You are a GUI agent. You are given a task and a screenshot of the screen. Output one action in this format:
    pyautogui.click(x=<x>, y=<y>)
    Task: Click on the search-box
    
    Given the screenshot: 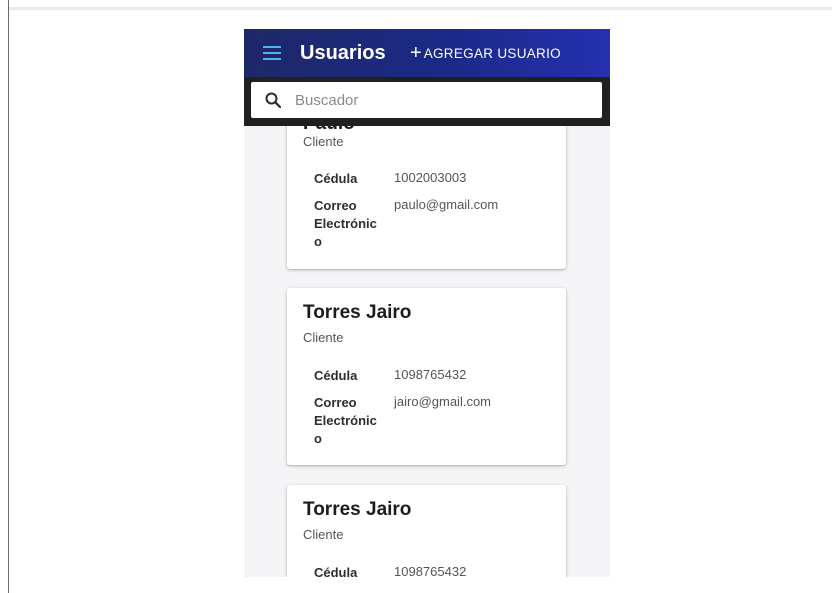 What is the action you would take?
    pyautogui.click(x=426, y=100)
    